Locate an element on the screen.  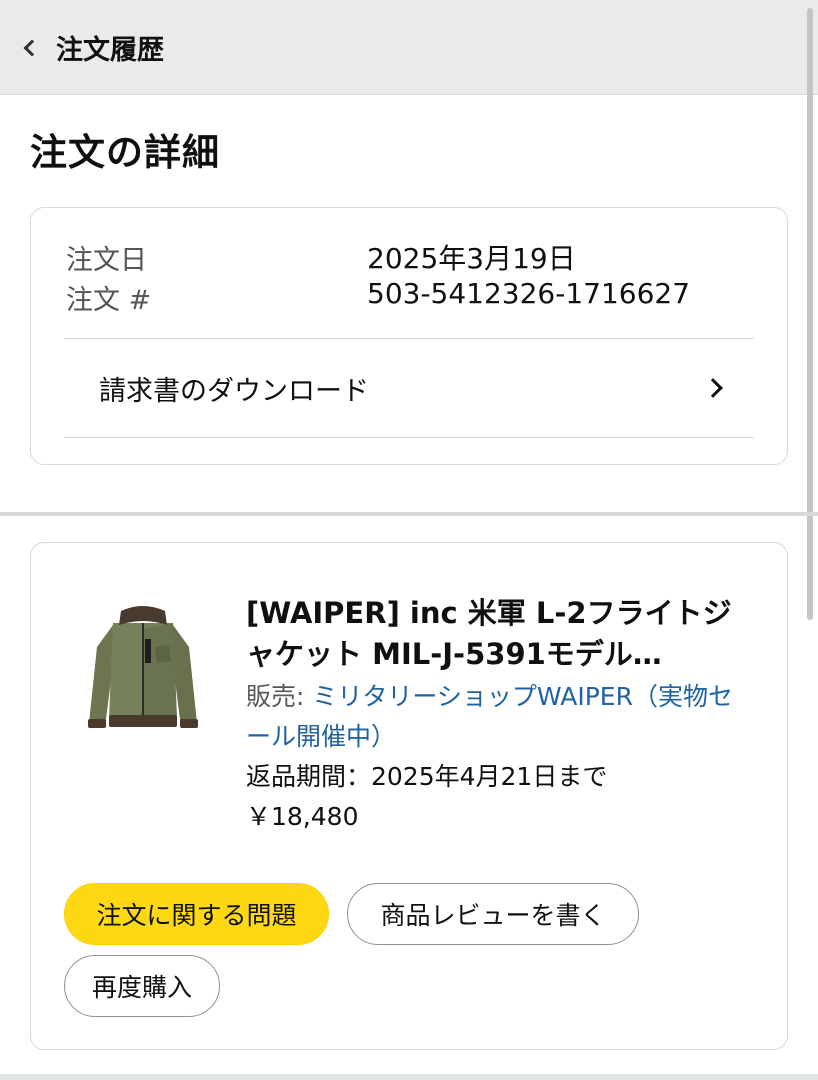
divider is located at coordinates (409, 437).